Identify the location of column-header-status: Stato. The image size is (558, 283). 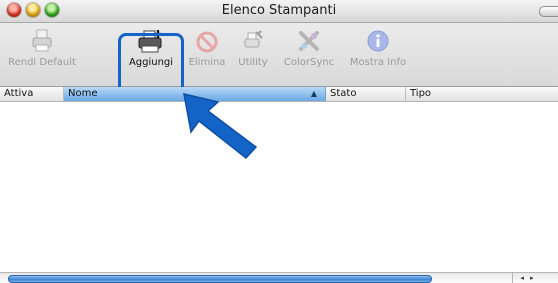
(366, 94).